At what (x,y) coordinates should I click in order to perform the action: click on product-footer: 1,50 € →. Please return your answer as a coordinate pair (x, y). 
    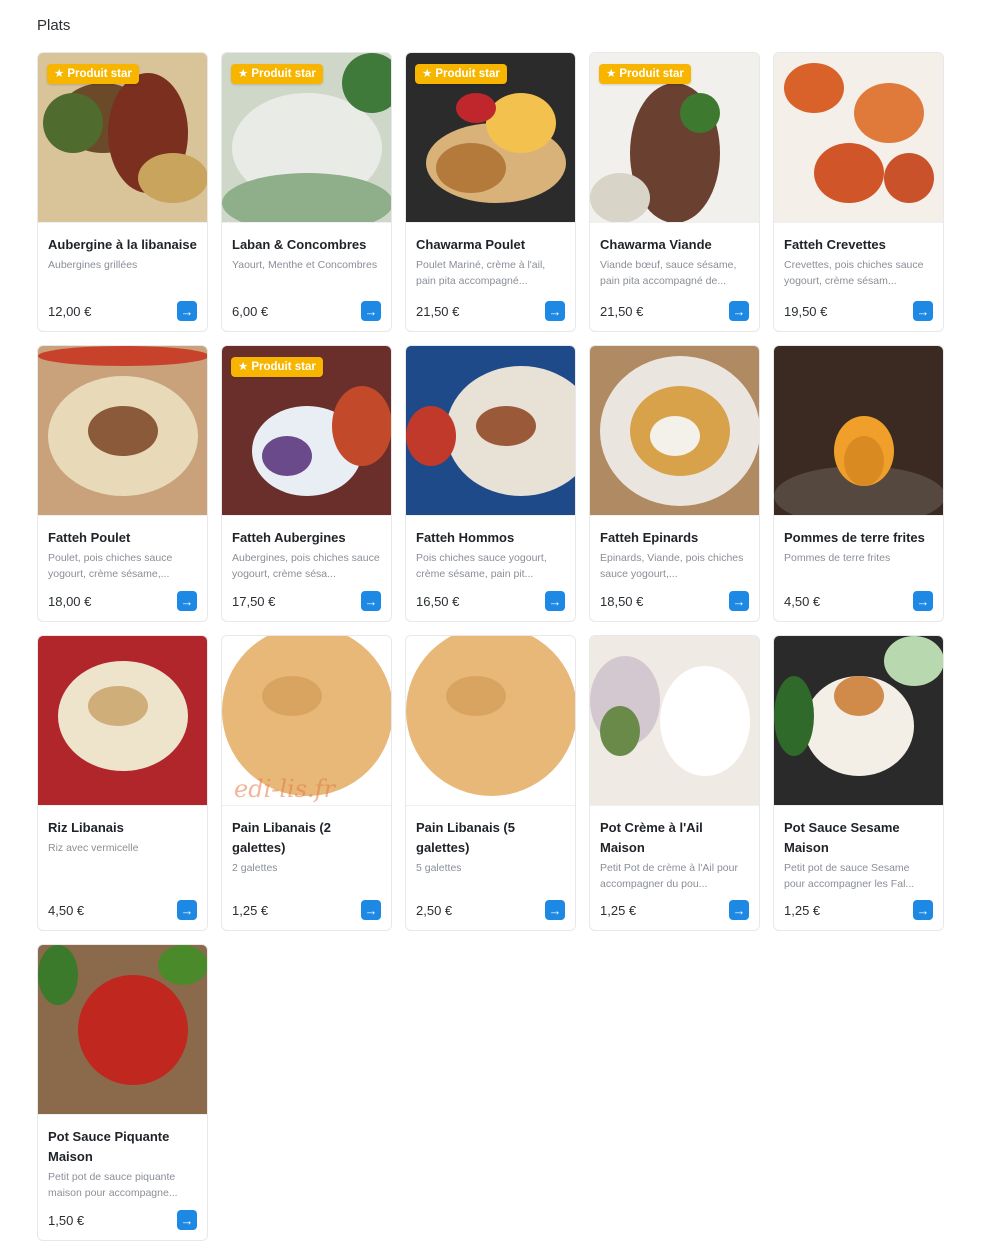
    Looking at the image, I should click on (122, 1220).